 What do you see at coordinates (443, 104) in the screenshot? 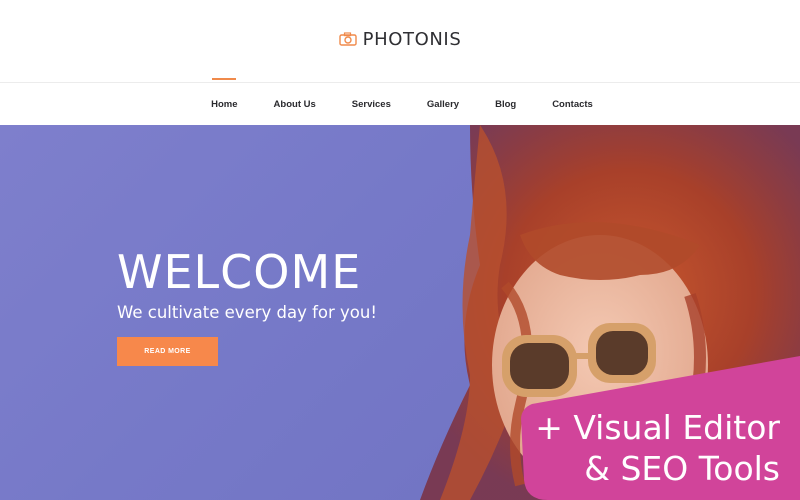
I see `nav-item-gallery: Gallery` at bounding box center [443, 104].